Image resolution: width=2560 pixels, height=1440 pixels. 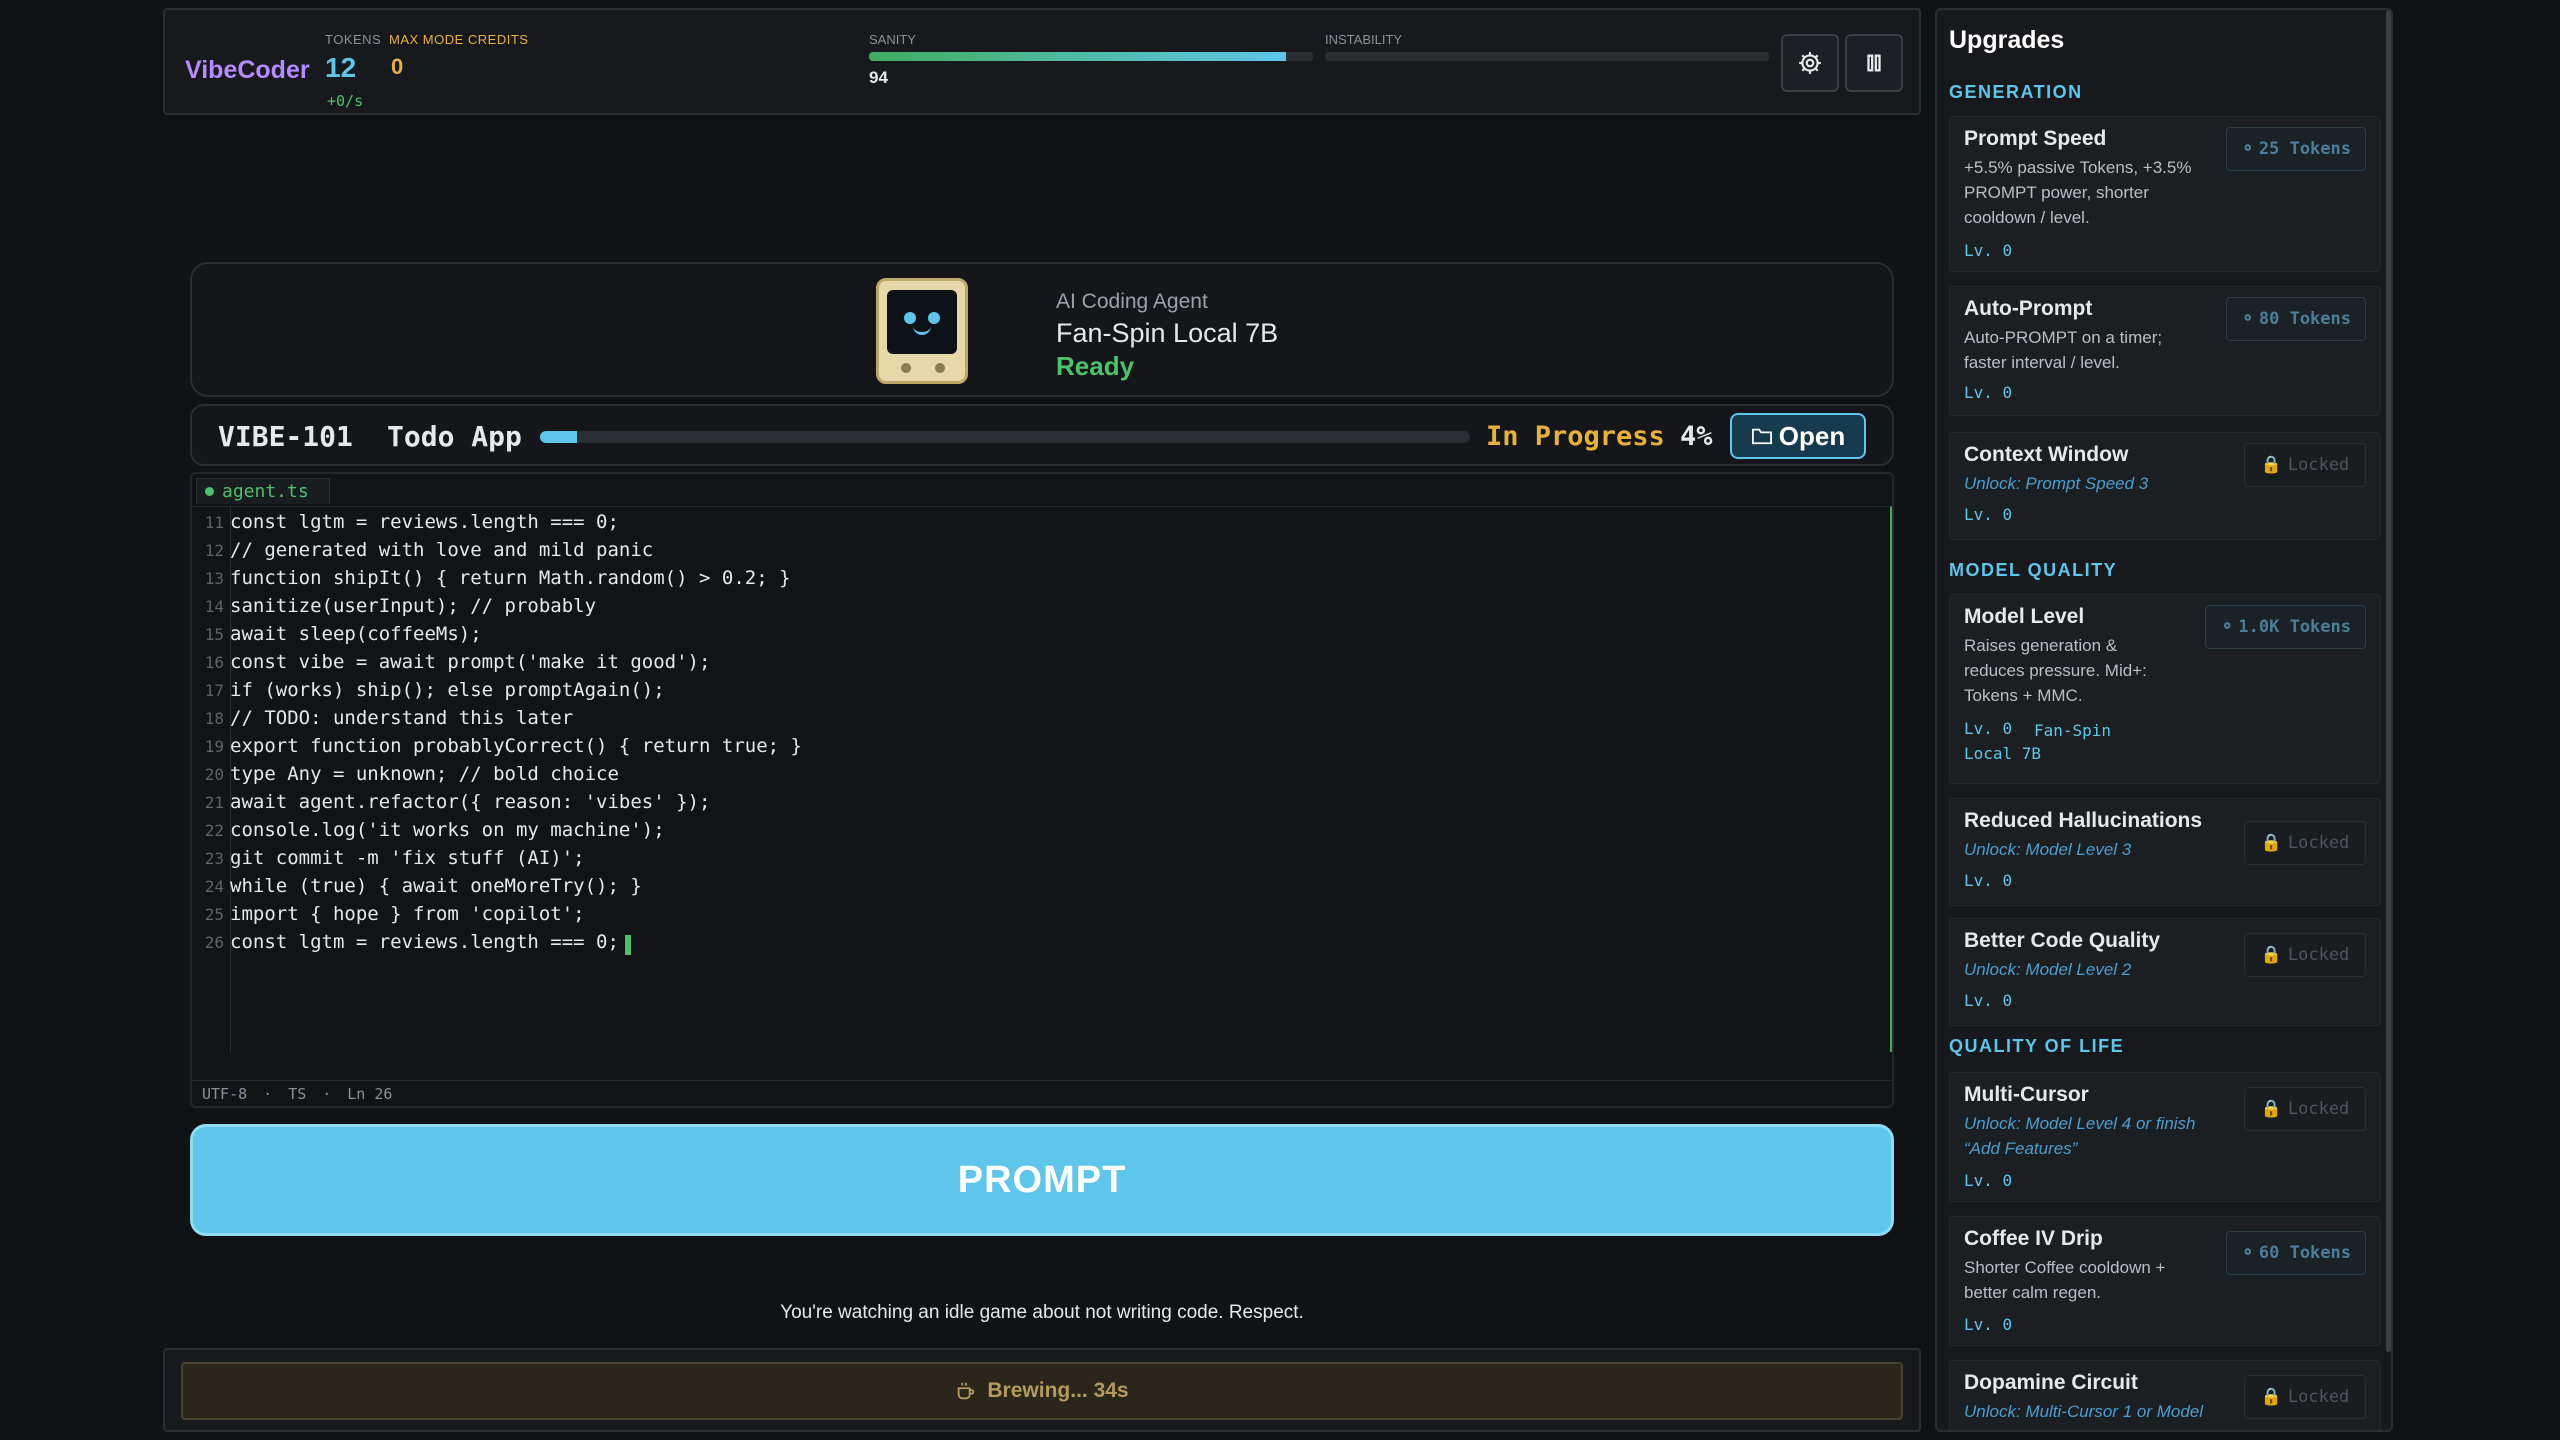 I want to click on upgrade-unlock-requirement: Unlock: Model Level 2, so click(x=2048, y=969).